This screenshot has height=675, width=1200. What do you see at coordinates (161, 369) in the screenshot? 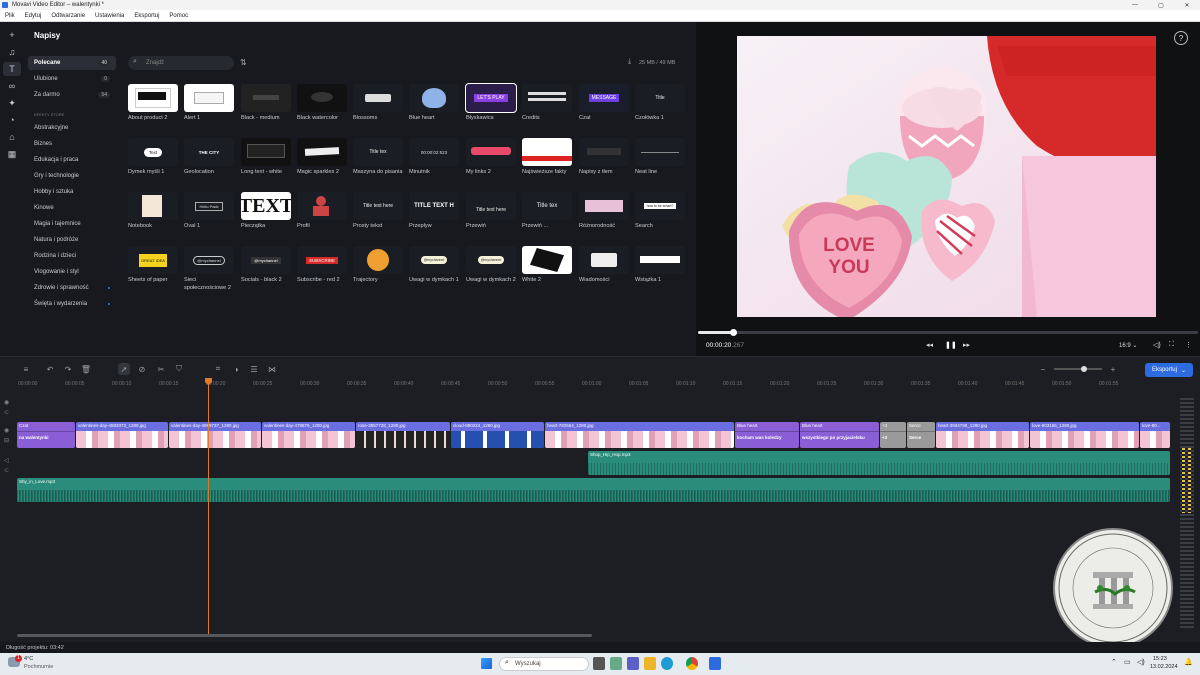
I see `cut-icon: ✂` at bounding box center [161, 369].